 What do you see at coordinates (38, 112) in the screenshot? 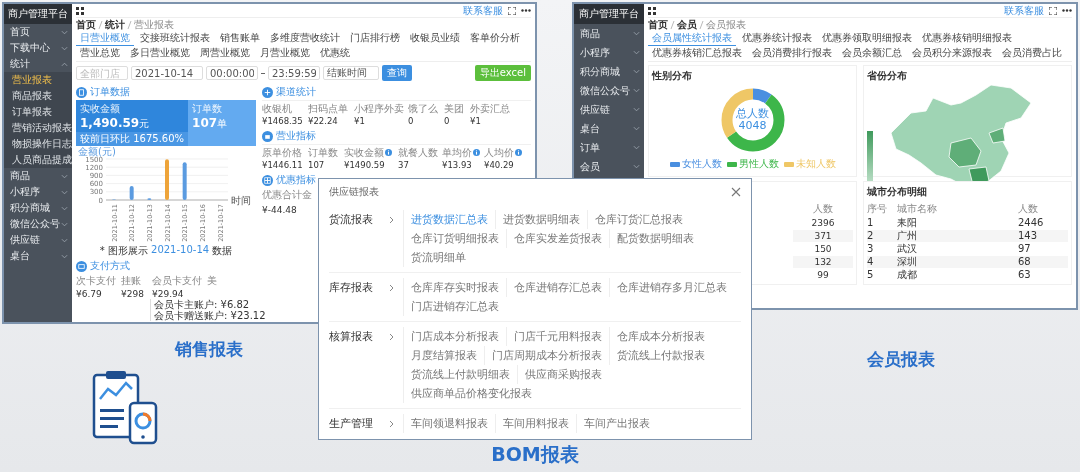
I see `sidebar-subitem: 订单报表` at bounding box center [38, 112].